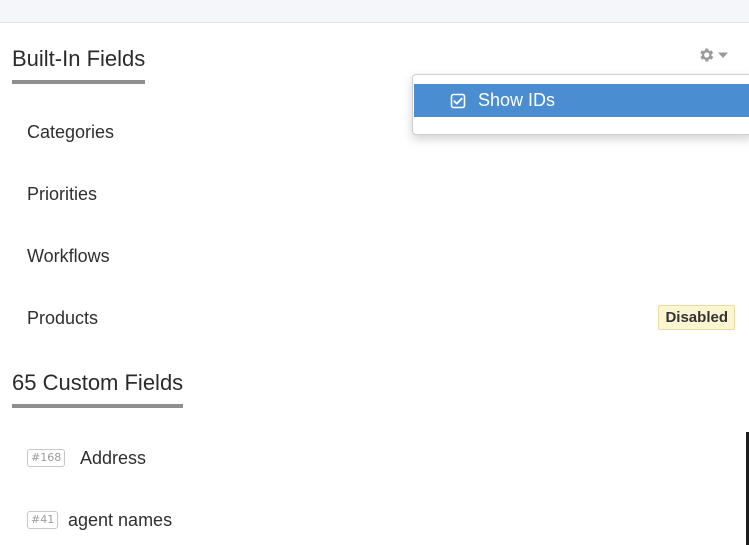 The image size is (749, 545). I want to click on settings-dropdown-menu: Show IDs, so click(580, 104).